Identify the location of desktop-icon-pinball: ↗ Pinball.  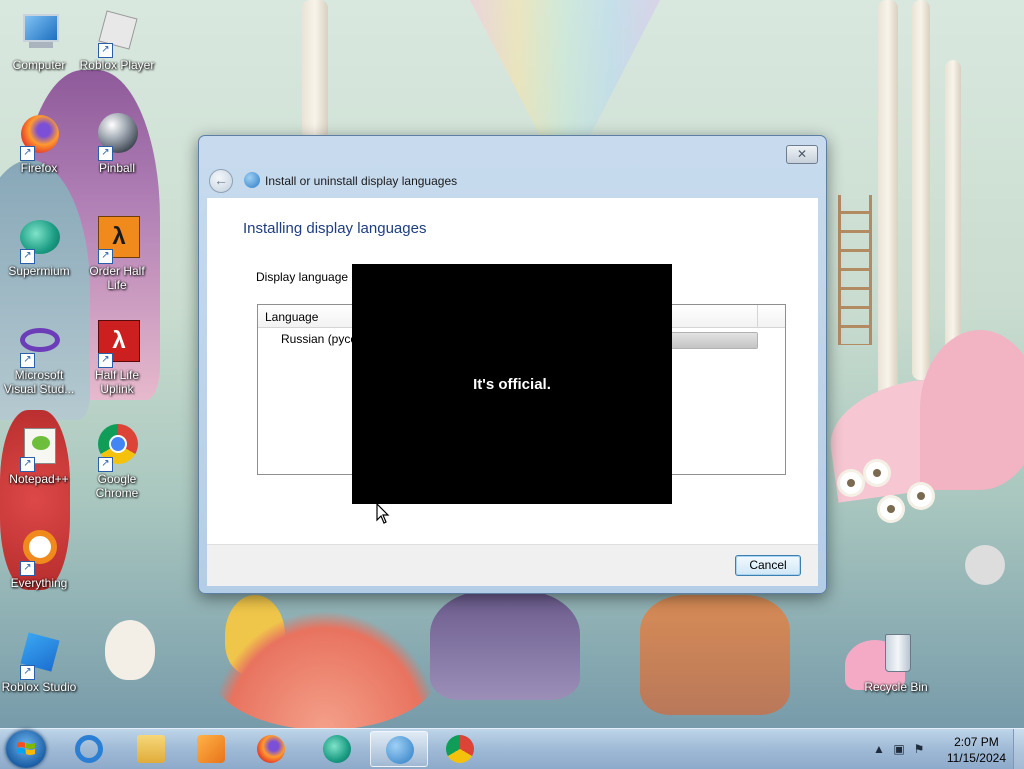
(117, 144).